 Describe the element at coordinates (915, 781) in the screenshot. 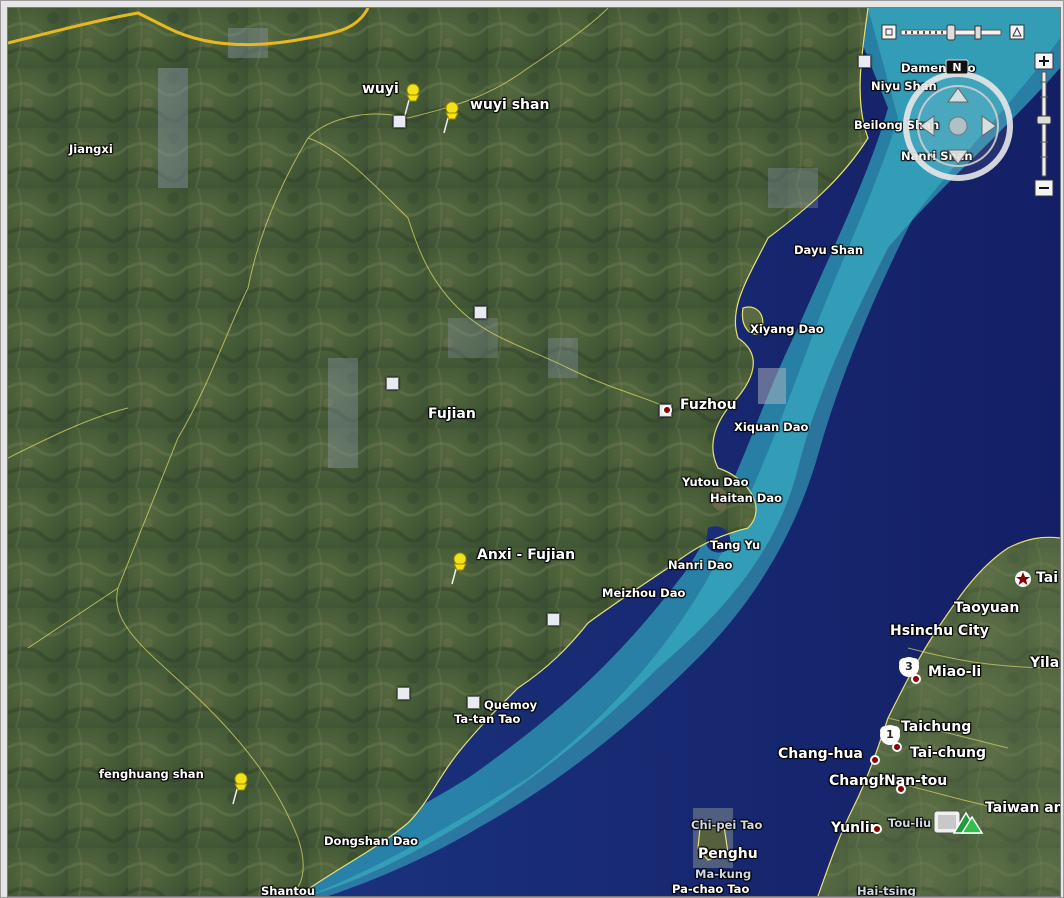

I see `label-nan-tou: Nan-tou` at that location.